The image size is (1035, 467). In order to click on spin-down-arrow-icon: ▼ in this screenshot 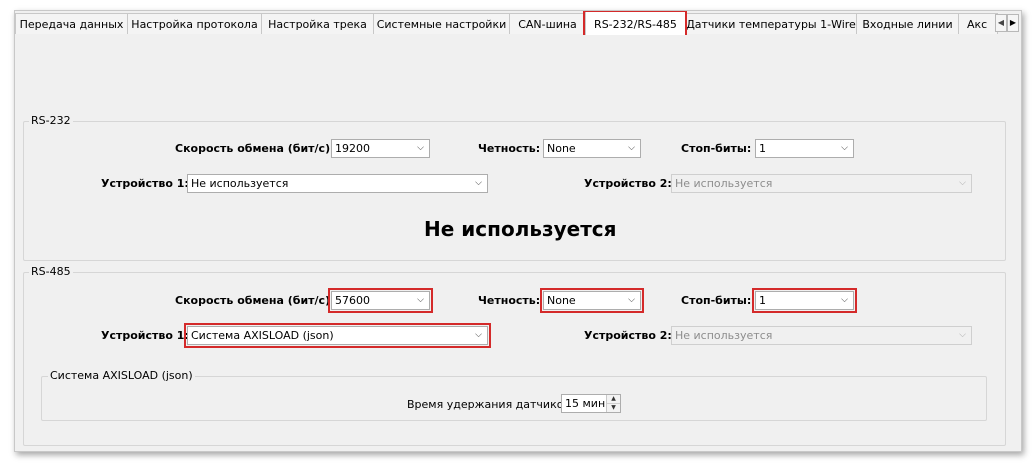, I will do `click(613, 408)`.